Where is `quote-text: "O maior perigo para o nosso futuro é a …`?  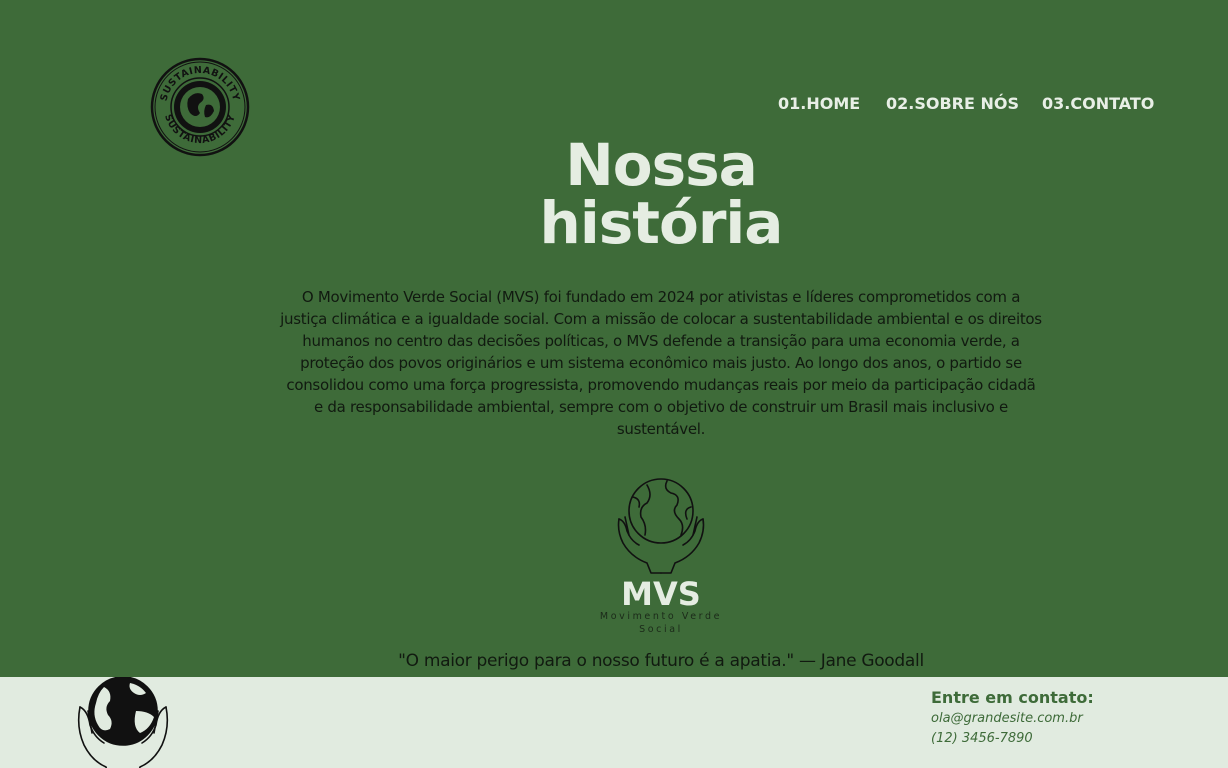
quote-text: "O maior perigo para o nosso futuro é a … is located at coordinates (661, 661).